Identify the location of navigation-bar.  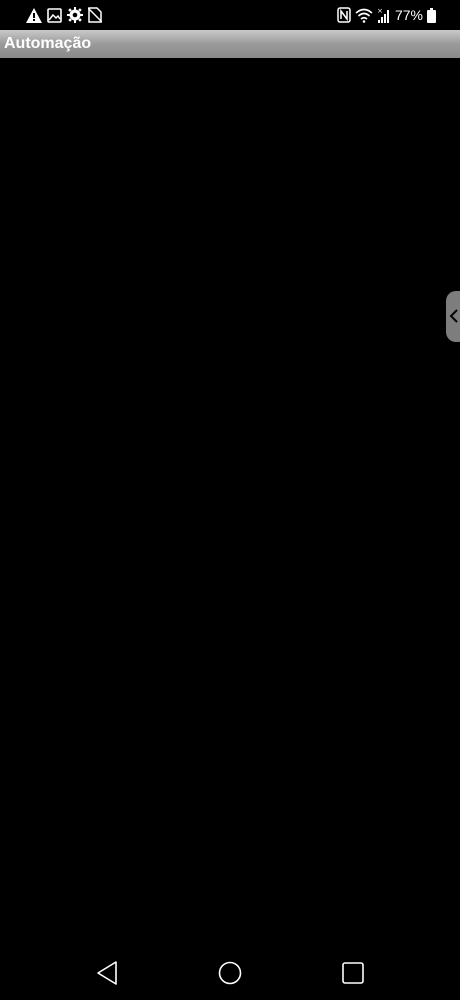
(230, 970).